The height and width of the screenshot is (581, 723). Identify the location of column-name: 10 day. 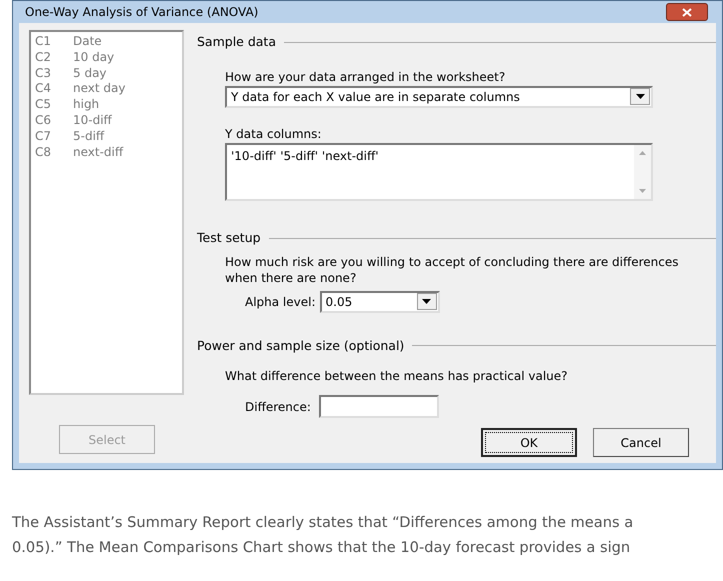
(93, 58).